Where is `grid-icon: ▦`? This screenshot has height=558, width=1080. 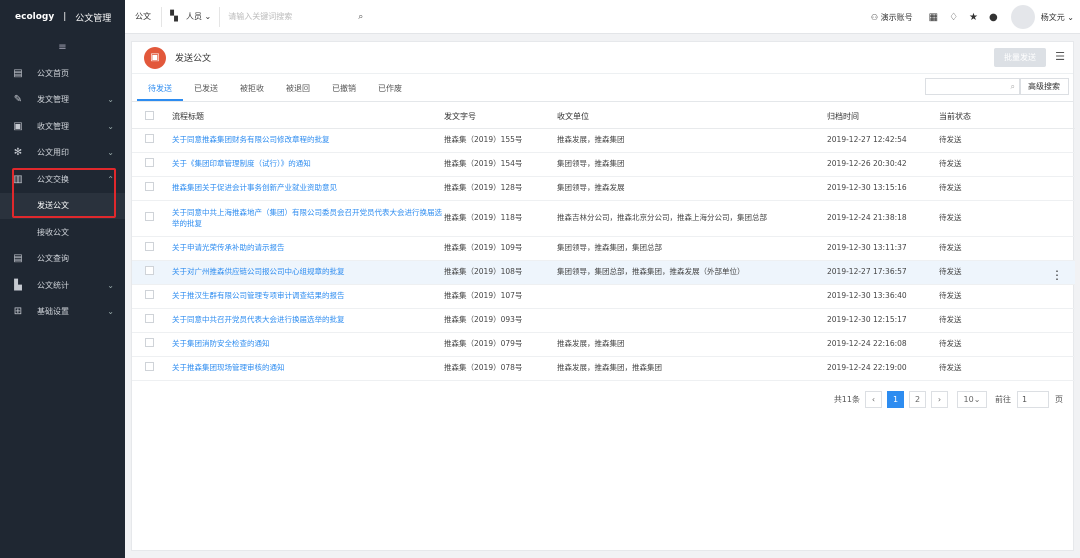
grid-icon: ▦ is located at coordinates (933, 17).